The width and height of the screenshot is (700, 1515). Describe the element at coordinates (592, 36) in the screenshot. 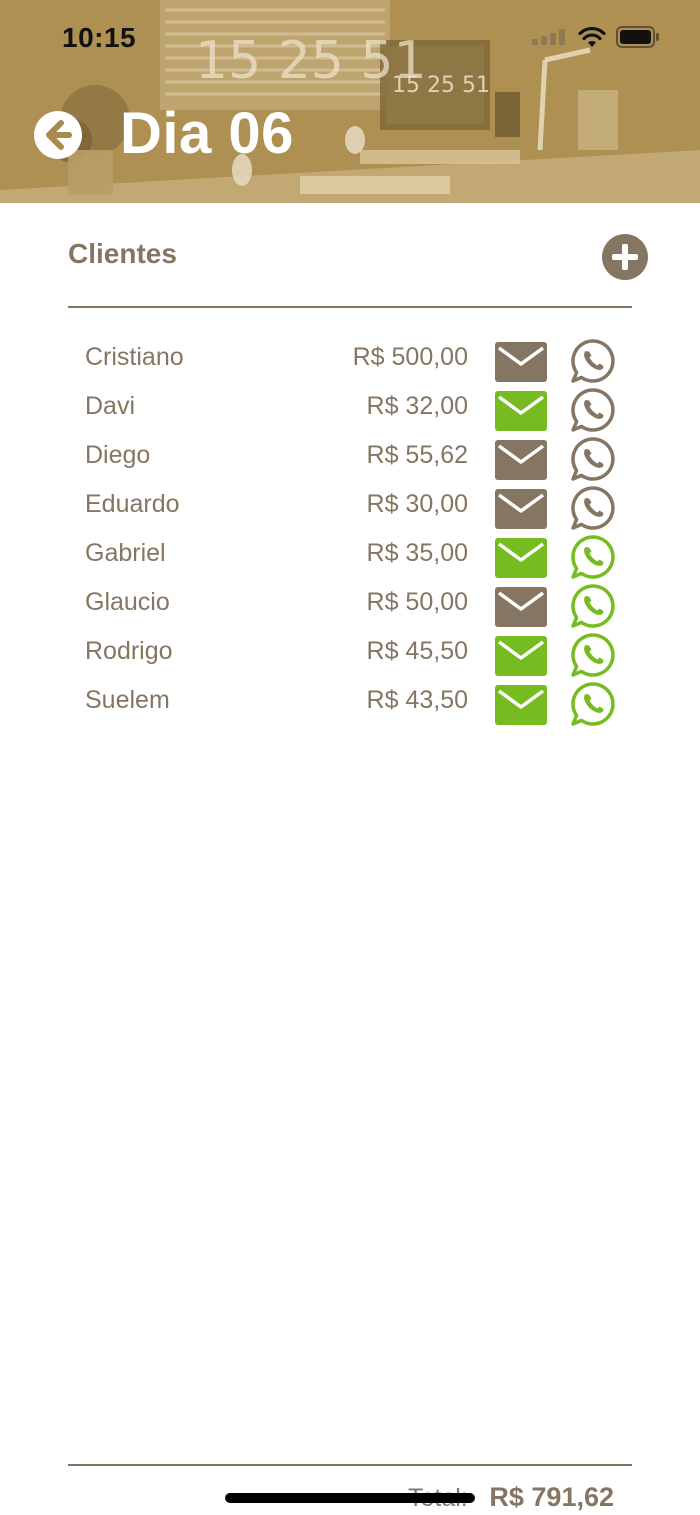

I see `wifi-icon` at that location.